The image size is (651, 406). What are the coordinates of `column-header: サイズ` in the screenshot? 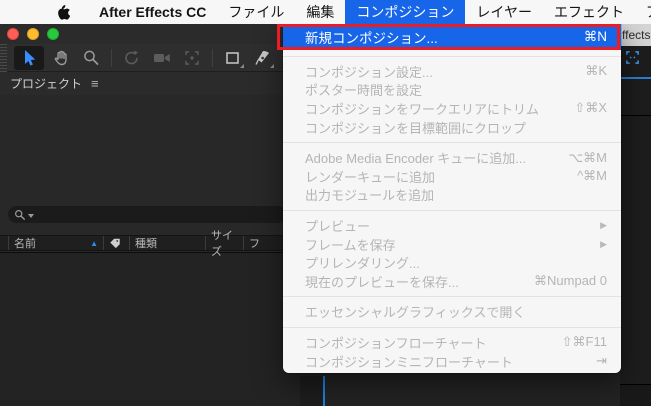 It's located at (224, 244).